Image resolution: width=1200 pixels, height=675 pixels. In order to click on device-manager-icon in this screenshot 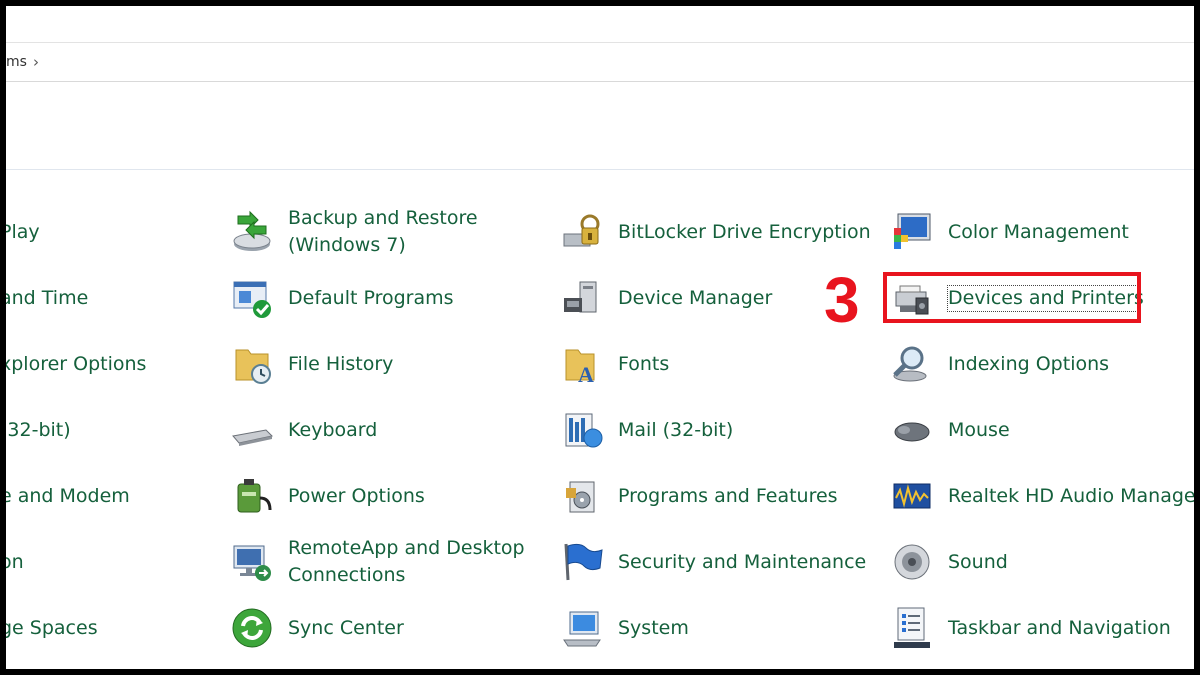, I will do `click(580, 297)`.